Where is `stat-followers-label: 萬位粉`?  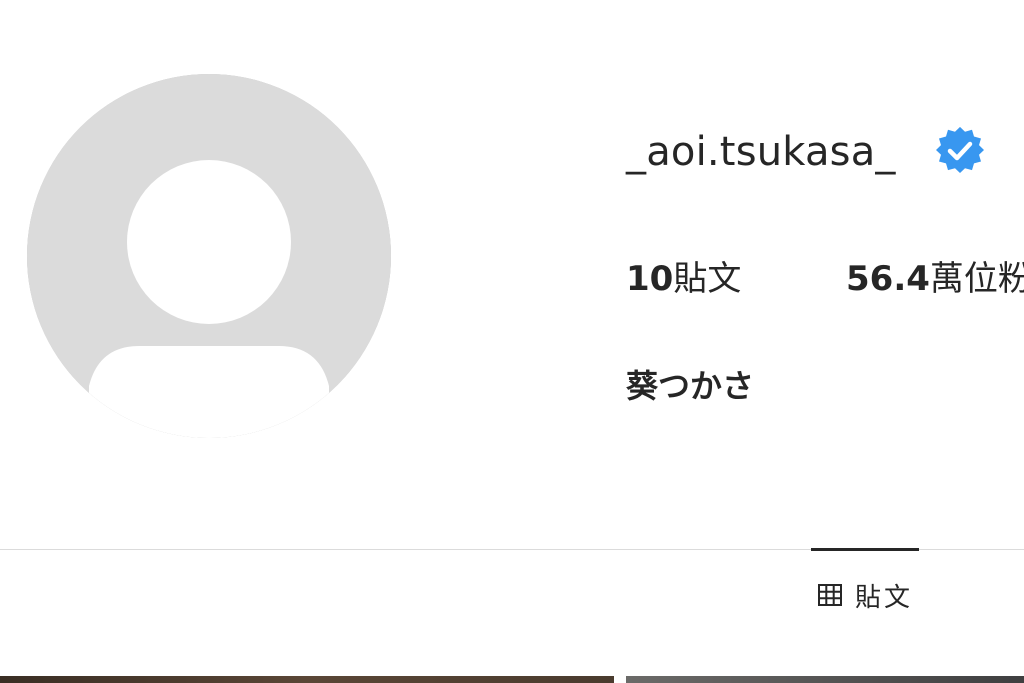
stat-followers-label: 萬位粉 is located at coordinates (976, 279).